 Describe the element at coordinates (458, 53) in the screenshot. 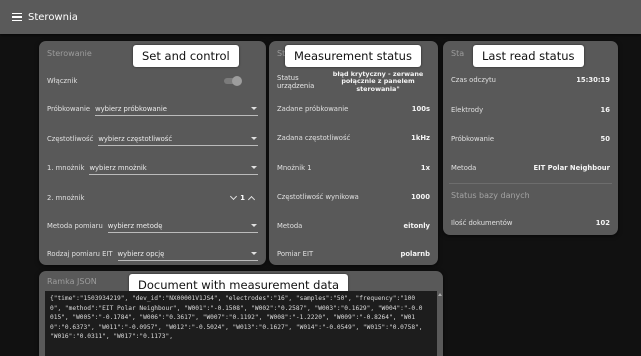

I see `last-read-panel-title: Sta` at that location.